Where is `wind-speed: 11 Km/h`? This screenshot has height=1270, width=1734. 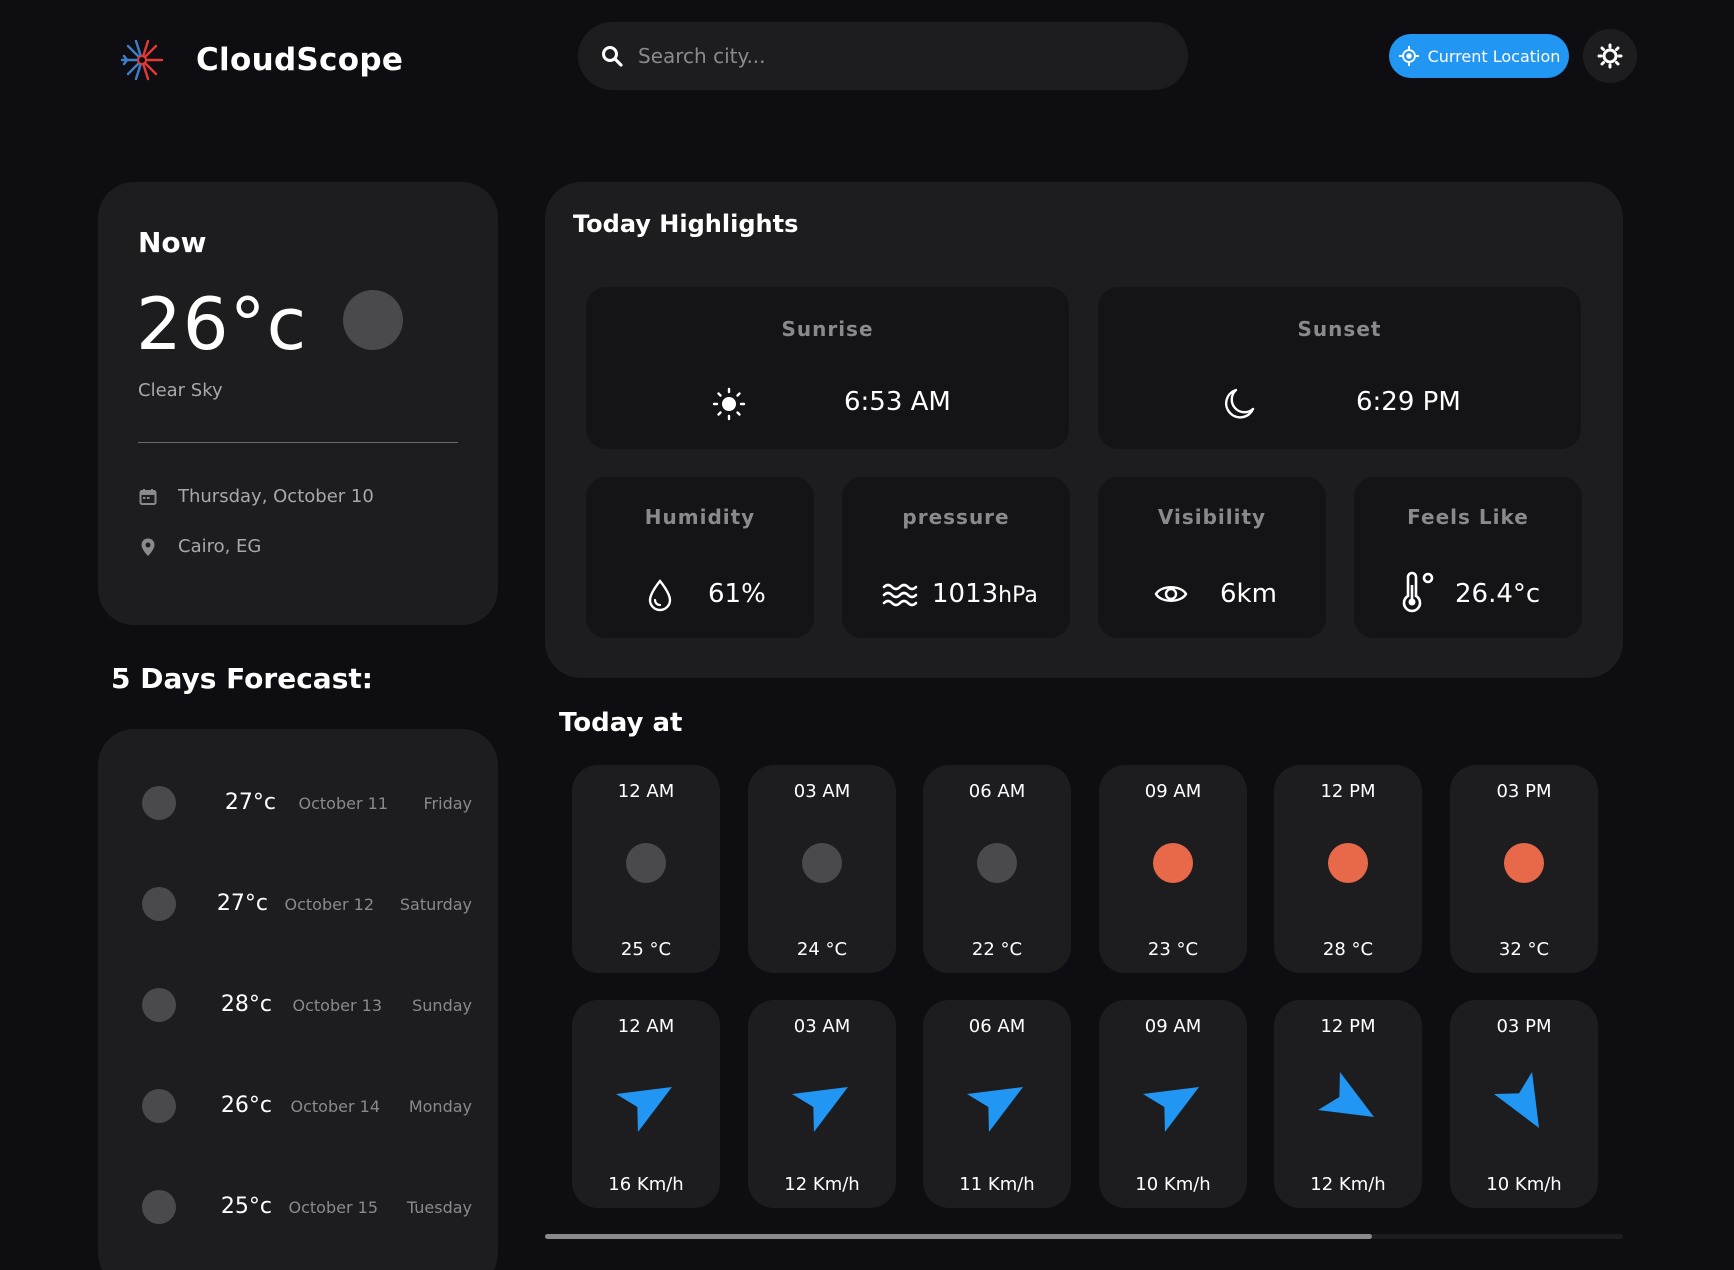
wind-speed: 11 Km/h is located at coordinates (997, 1184).